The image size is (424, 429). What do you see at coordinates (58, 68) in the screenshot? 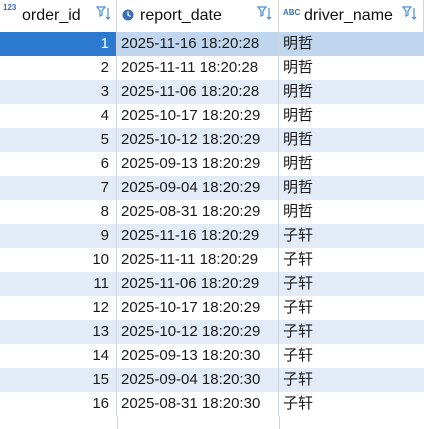
I see `order-id-cell: 2` at bounding box center [58, 68].